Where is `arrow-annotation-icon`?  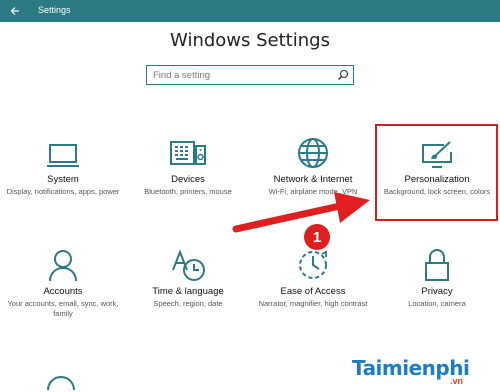
arrow-annotation-icon is located at coordinates (301, 212).